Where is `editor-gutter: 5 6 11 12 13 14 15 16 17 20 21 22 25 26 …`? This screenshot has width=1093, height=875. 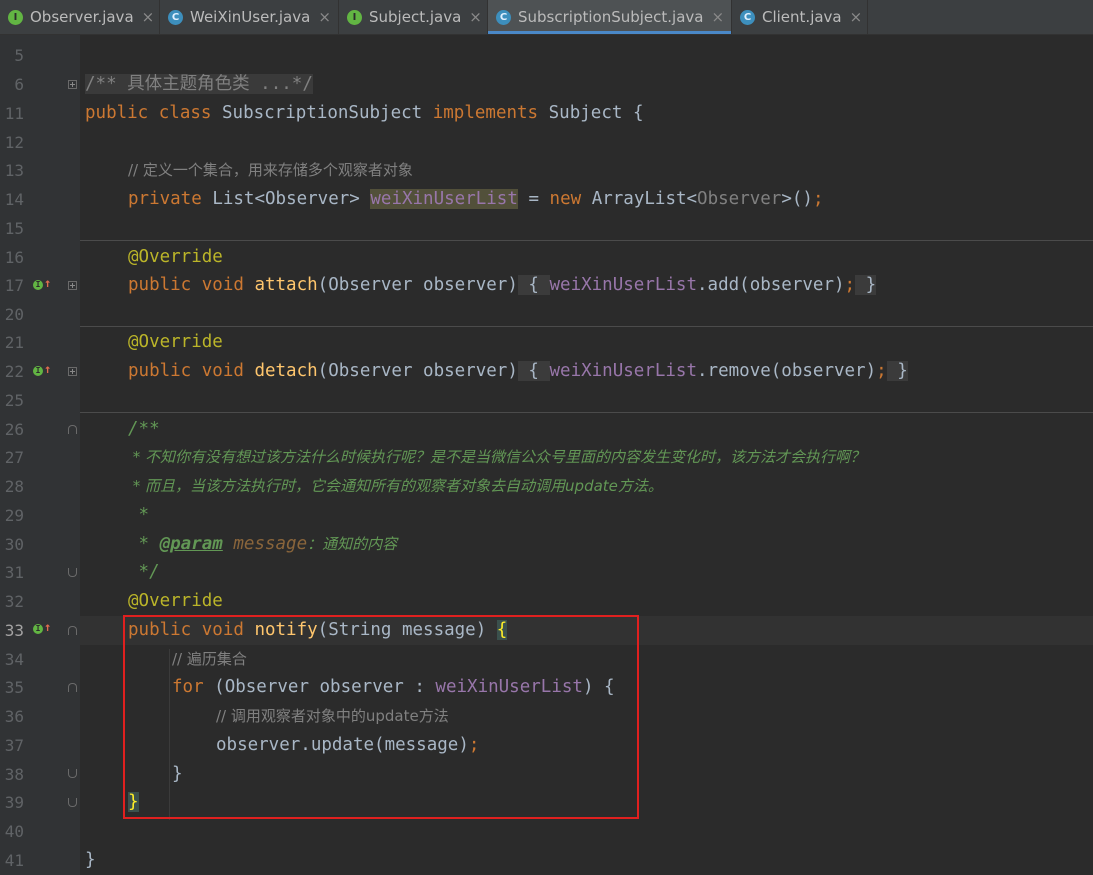
editor-gutter: 5 6 11 12 13 14 15 16 17 20 21 22 25 26 … is located at coordinates (40, 455).